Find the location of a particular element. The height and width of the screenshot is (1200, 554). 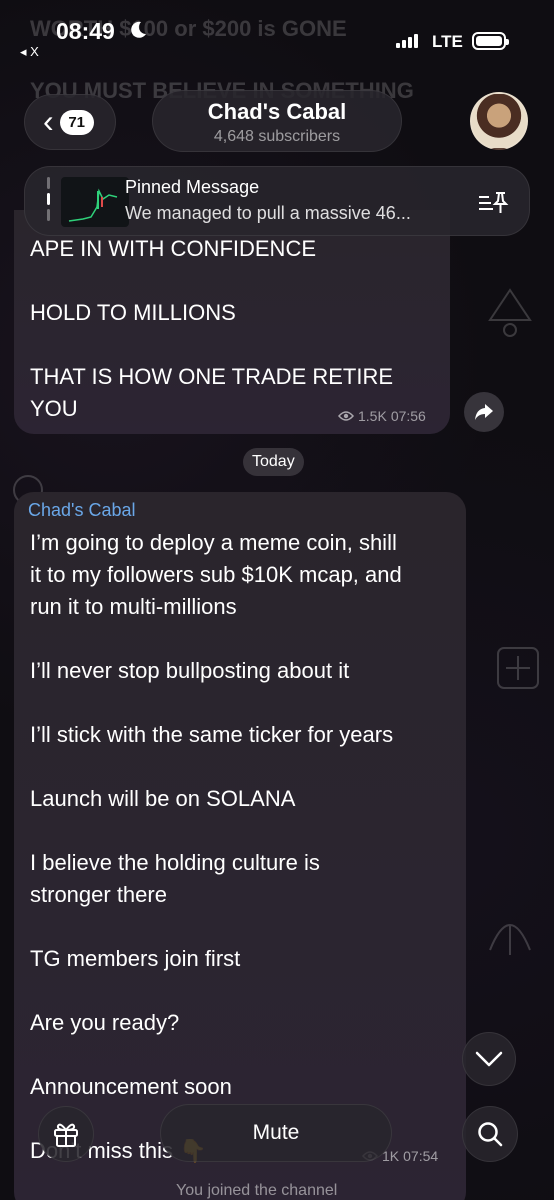

network-type: LTE is located at coordinates (447, 41).